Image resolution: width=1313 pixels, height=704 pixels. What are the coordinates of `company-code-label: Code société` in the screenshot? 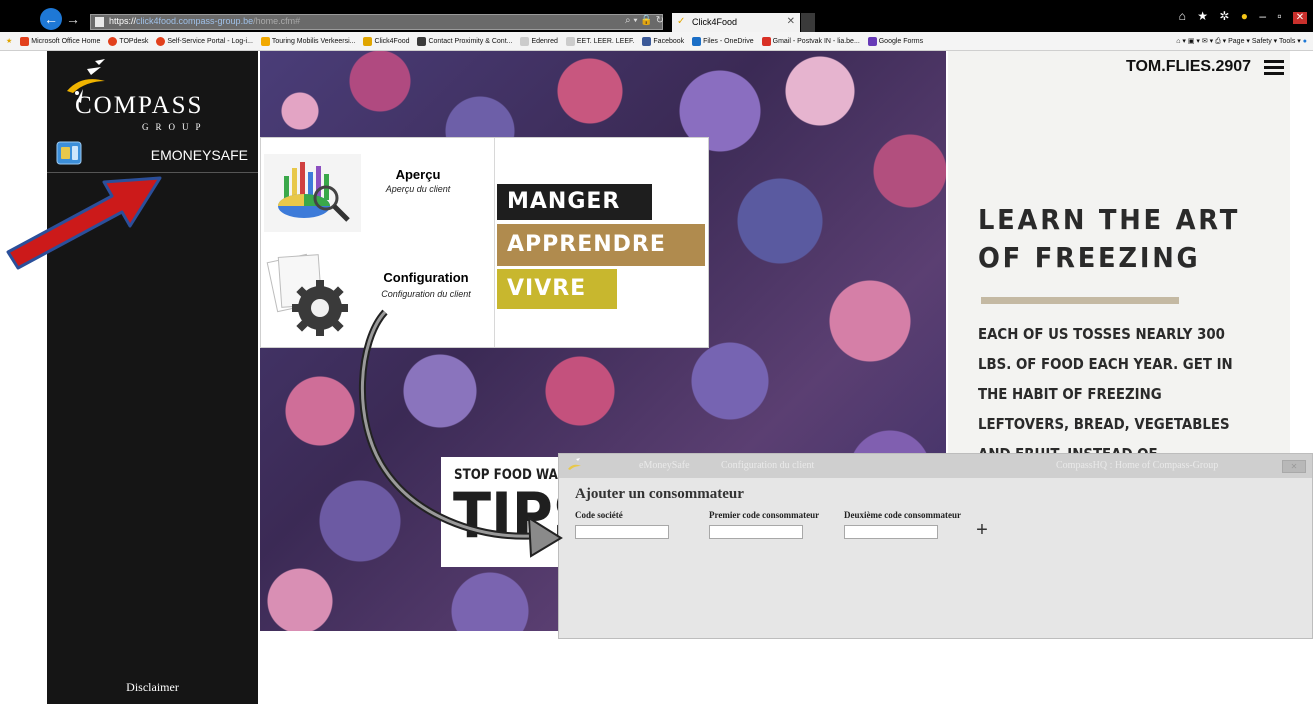 It's located at (599, 515).